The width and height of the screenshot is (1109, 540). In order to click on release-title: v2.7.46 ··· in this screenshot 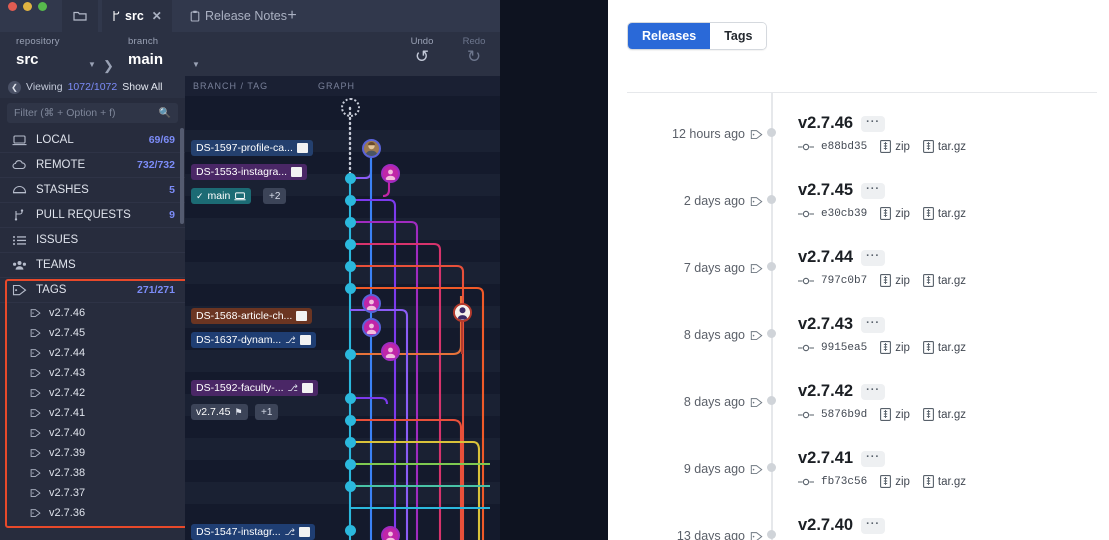, I will do `click(842, 123)`.